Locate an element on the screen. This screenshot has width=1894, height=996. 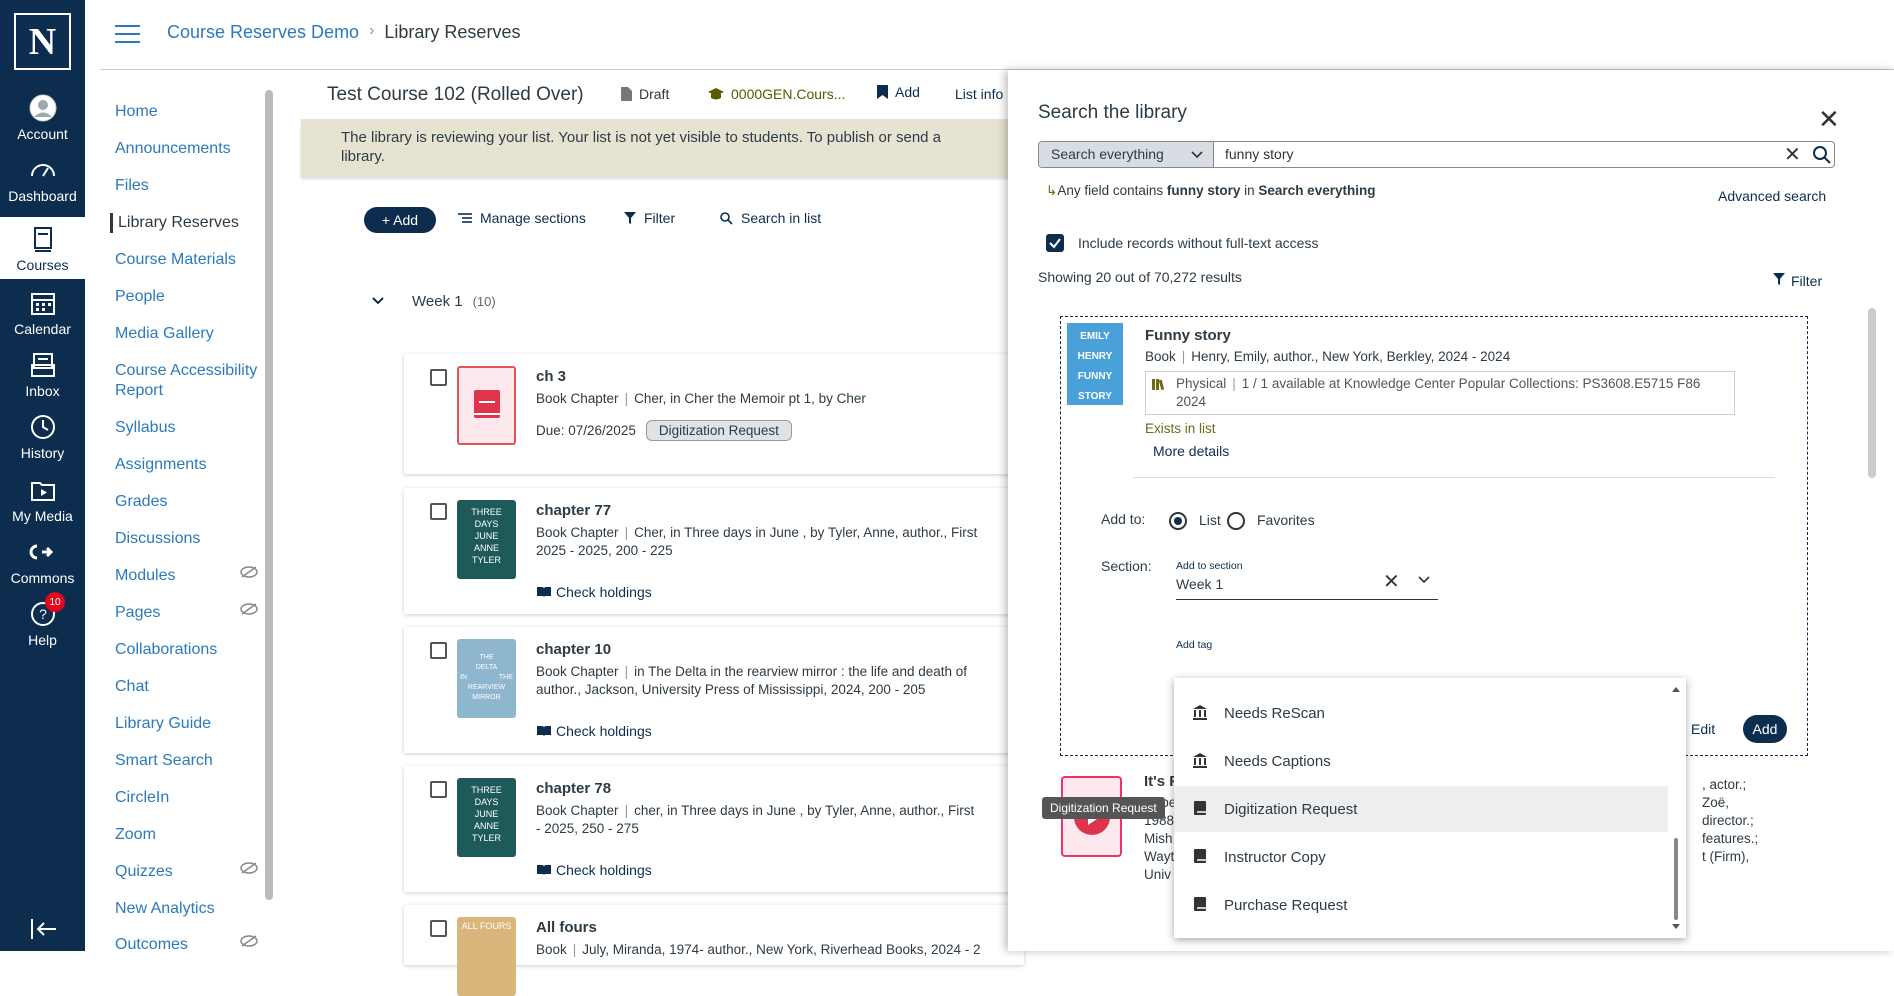
item-title: chapter 77 is located at coordinates (573, 510).